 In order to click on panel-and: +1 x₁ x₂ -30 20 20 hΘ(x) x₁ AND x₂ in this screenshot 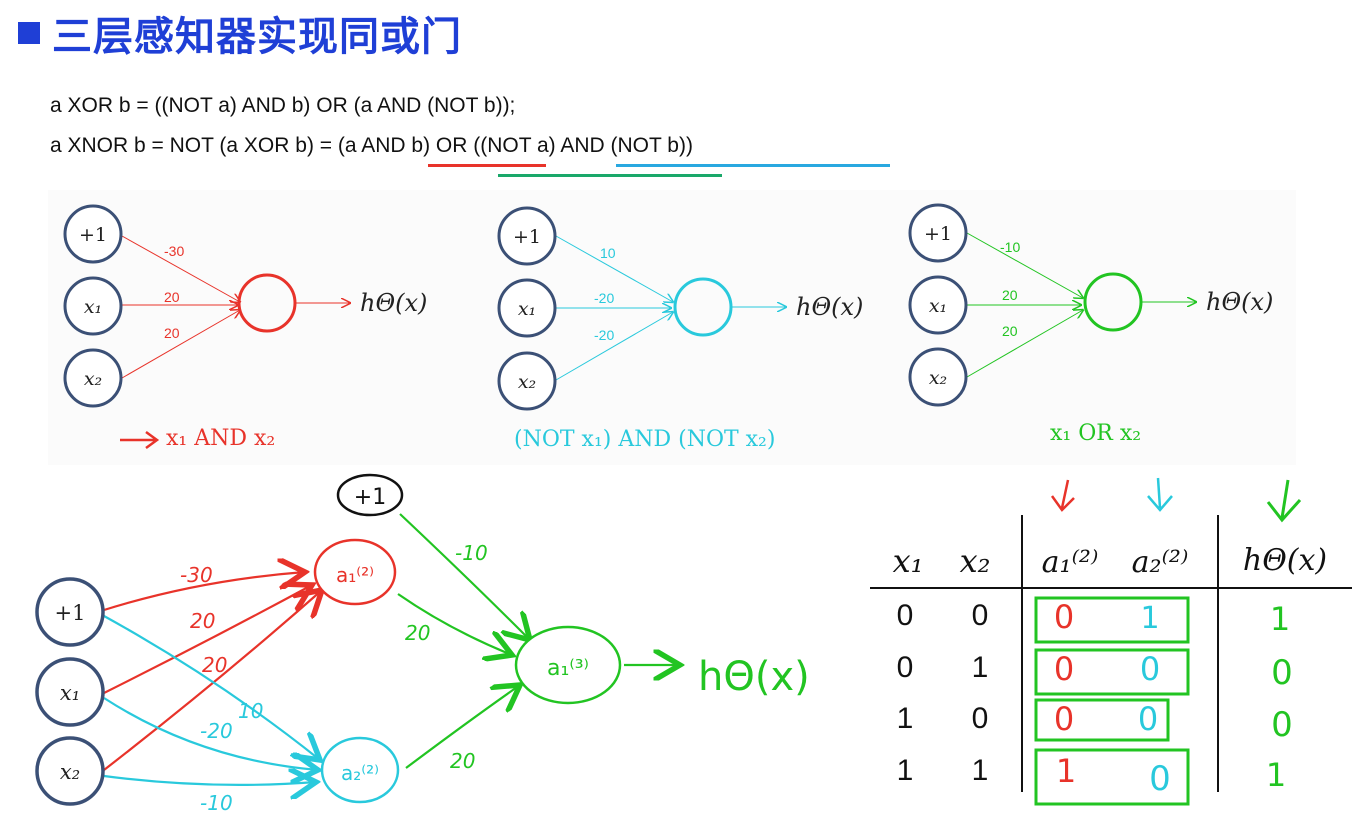, I will do `click(245, 327)`.